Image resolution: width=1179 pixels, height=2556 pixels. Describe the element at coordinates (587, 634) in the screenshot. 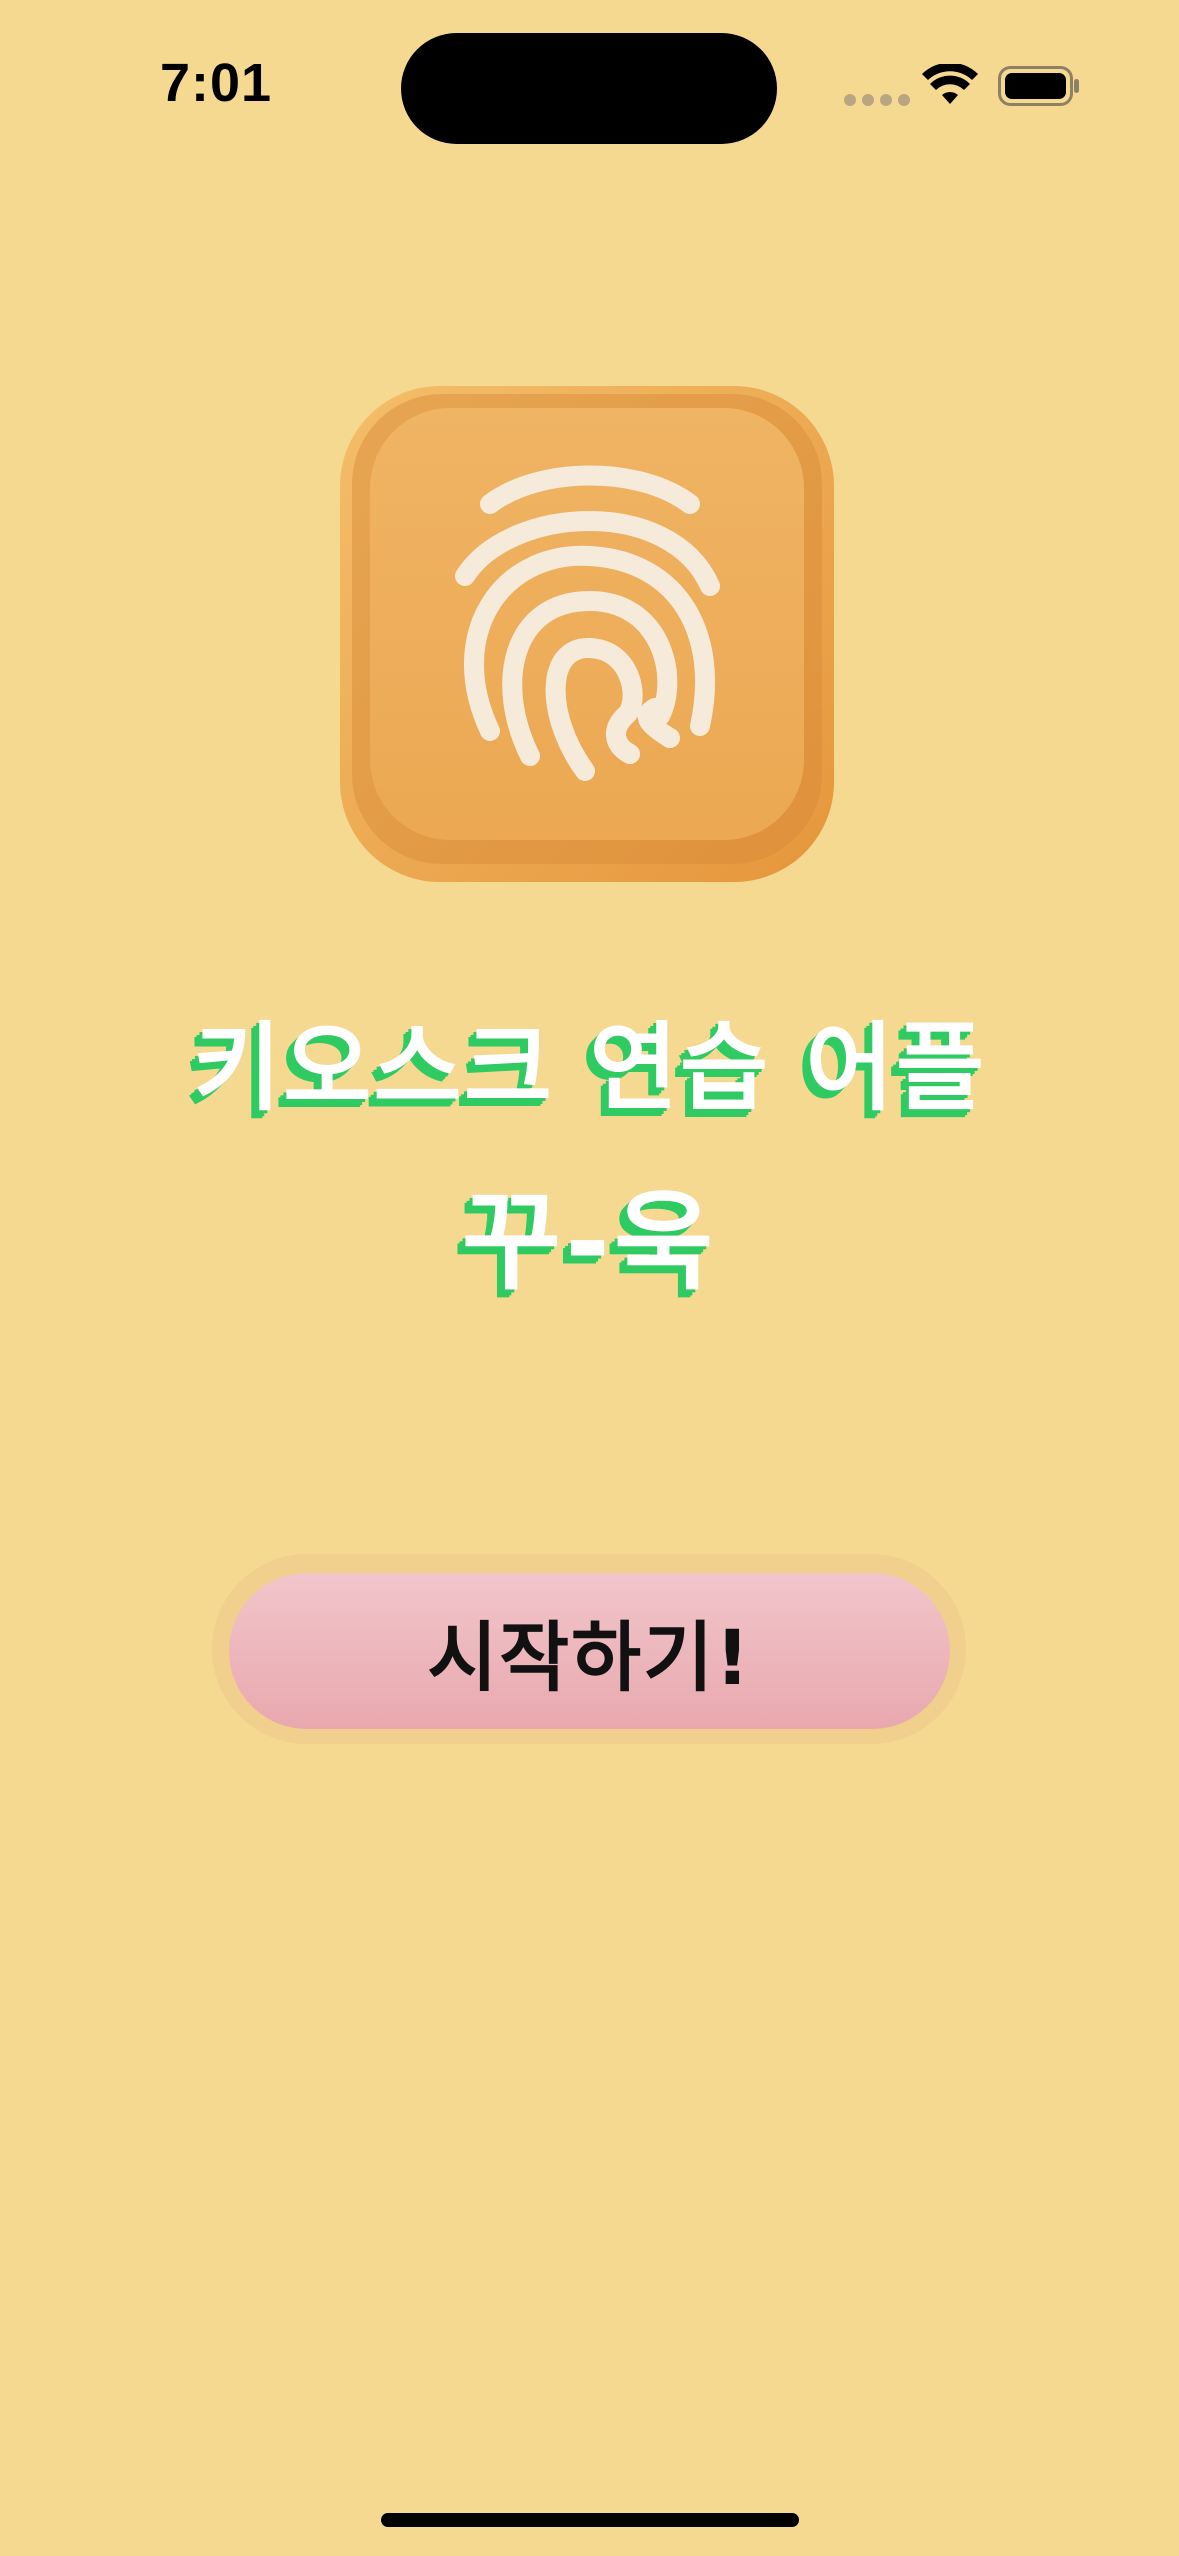

I see `fingerprint-icon` at that location.